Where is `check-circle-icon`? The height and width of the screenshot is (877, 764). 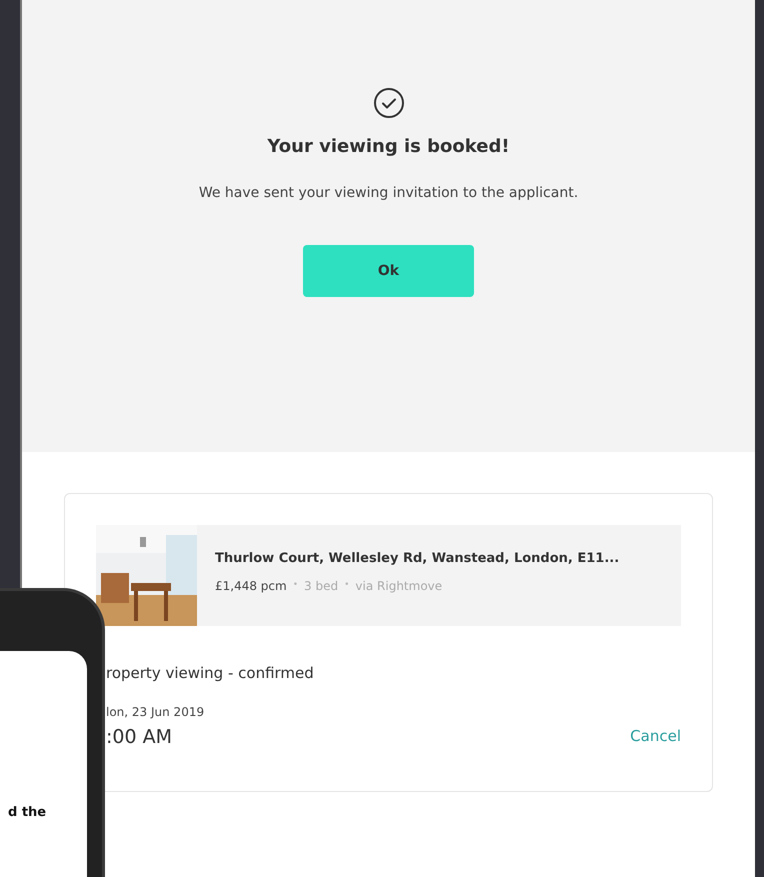 check-circle-icon is located at coordinates (388, 103).